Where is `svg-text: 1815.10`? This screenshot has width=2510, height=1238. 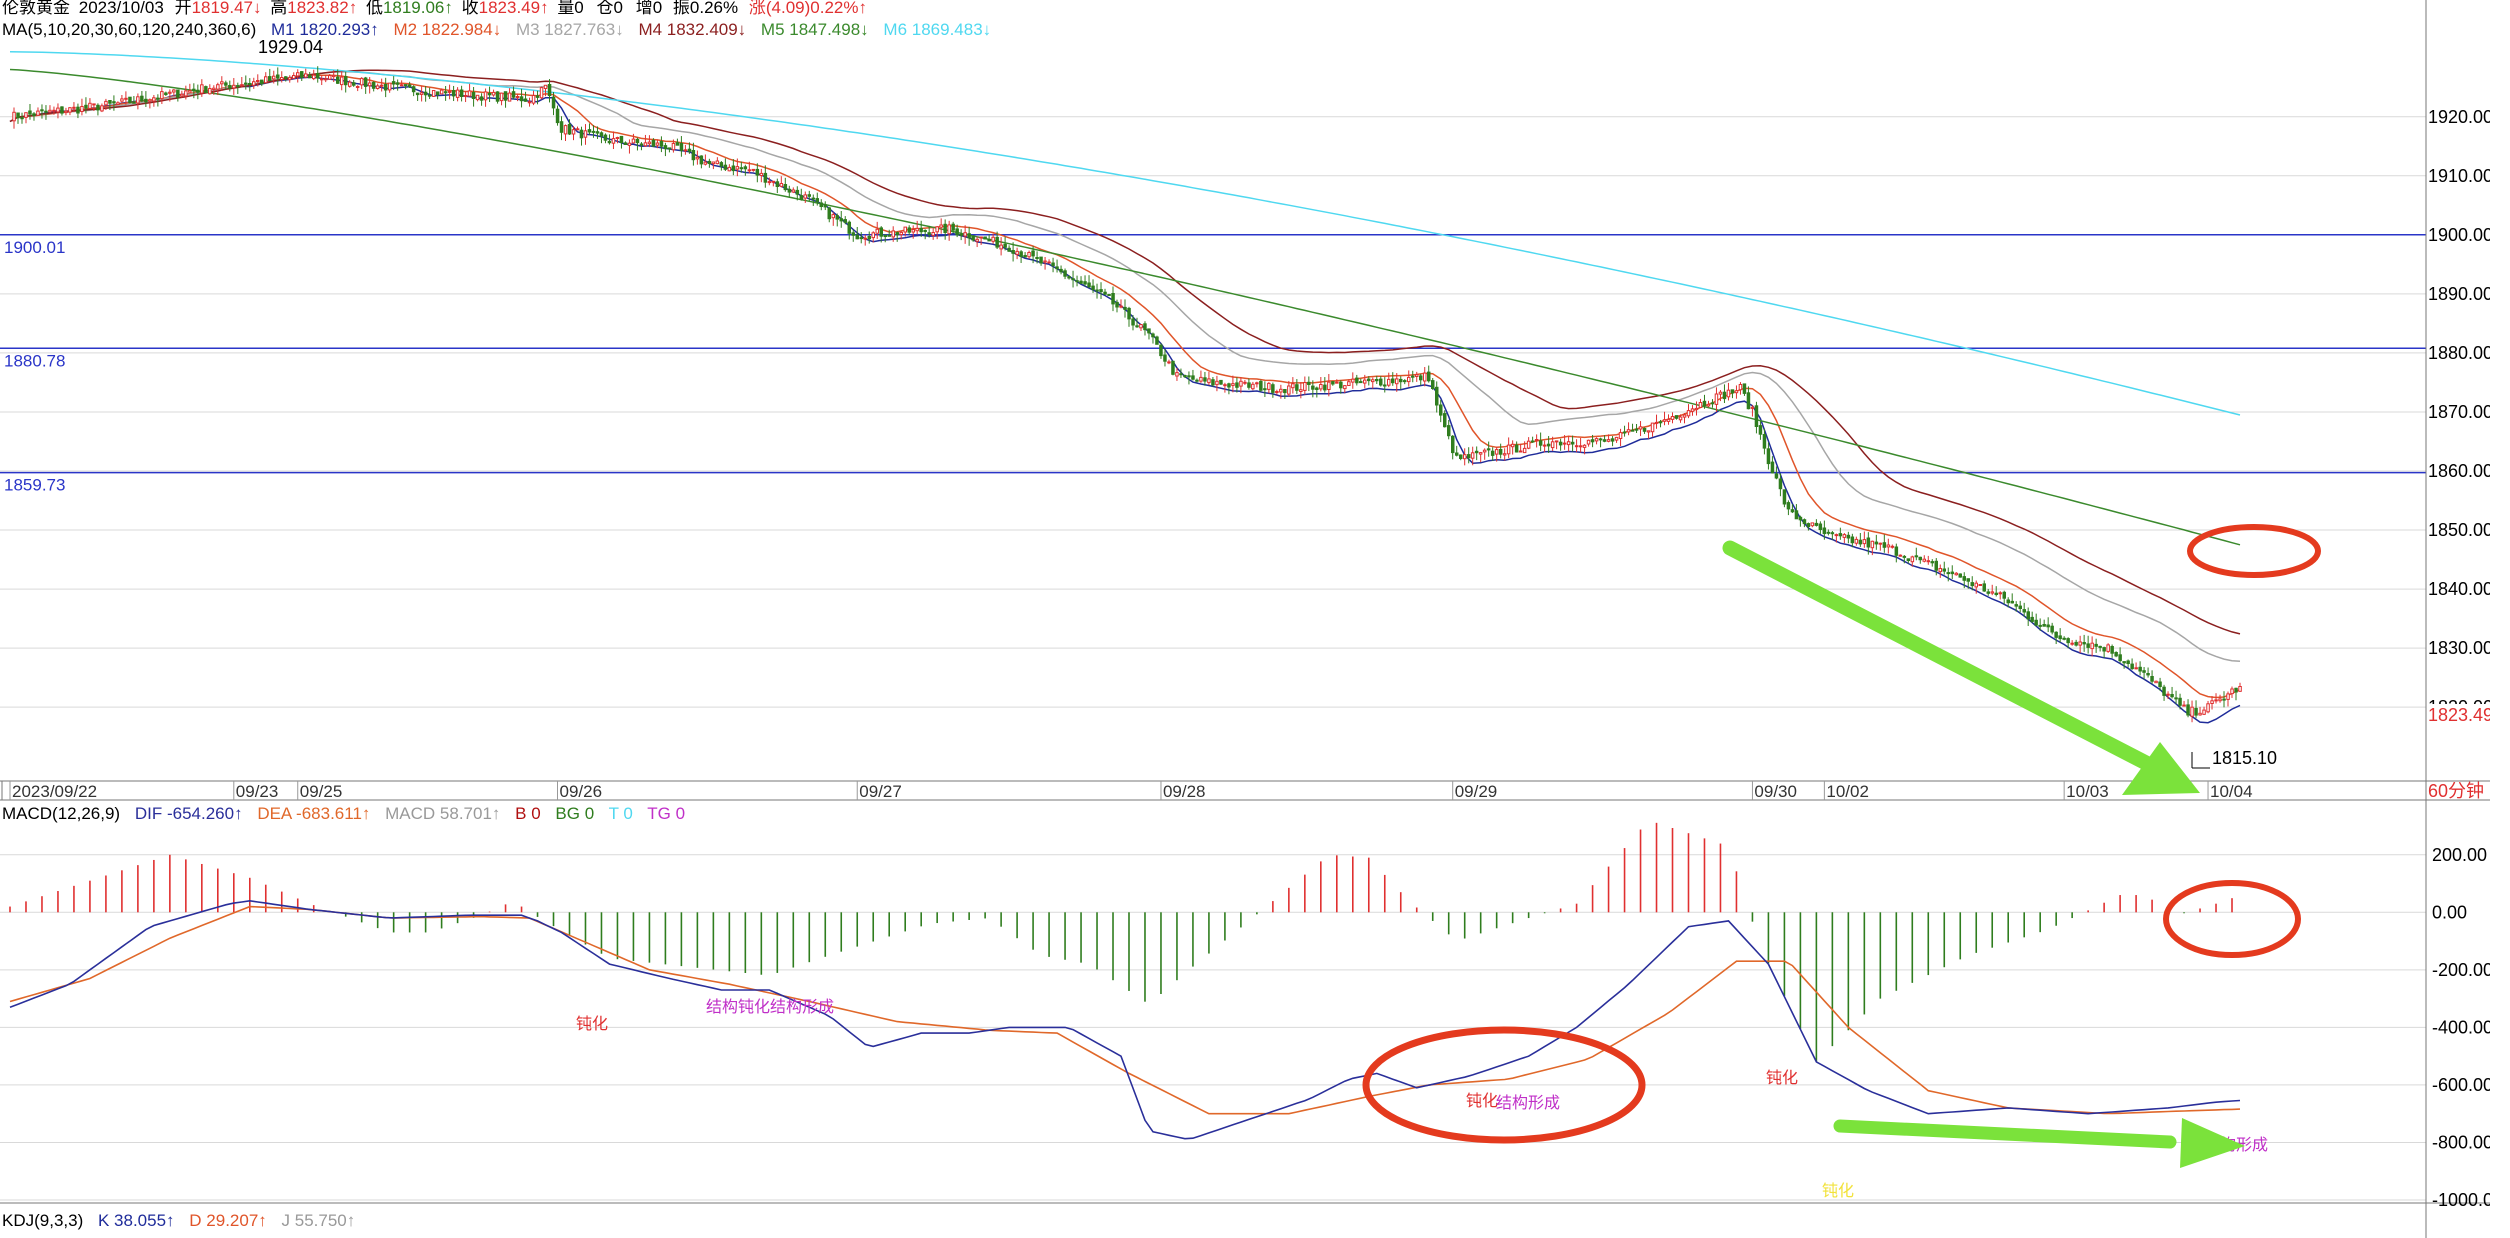
svg-text: 1815.10 is located at coordinates (2244, 758).